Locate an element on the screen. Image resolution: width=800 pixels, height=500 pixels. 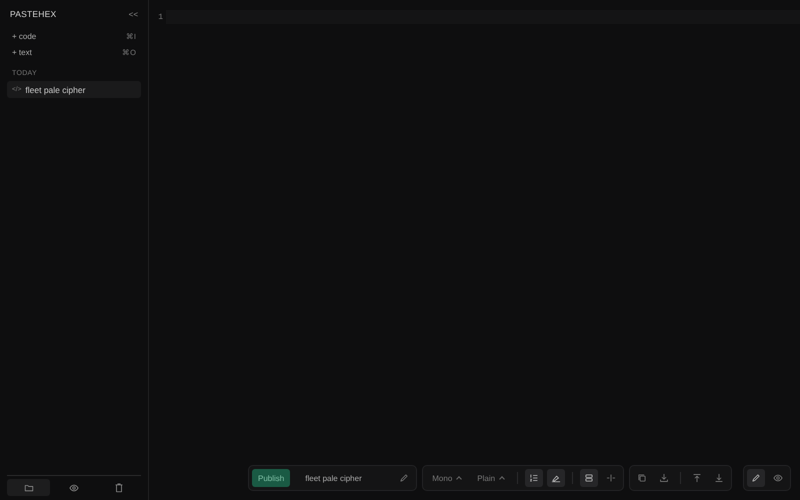
highlighter-icon is located at coordinates (556, 478).